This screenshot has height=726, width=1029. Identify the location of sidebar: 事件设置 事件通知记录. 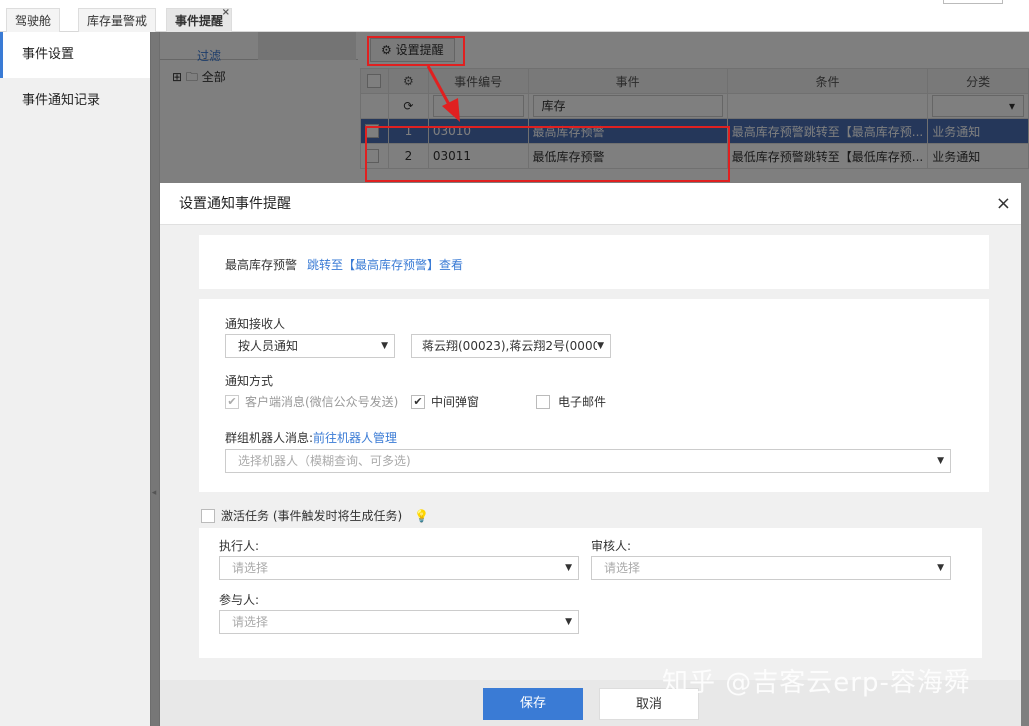
(75, 379).